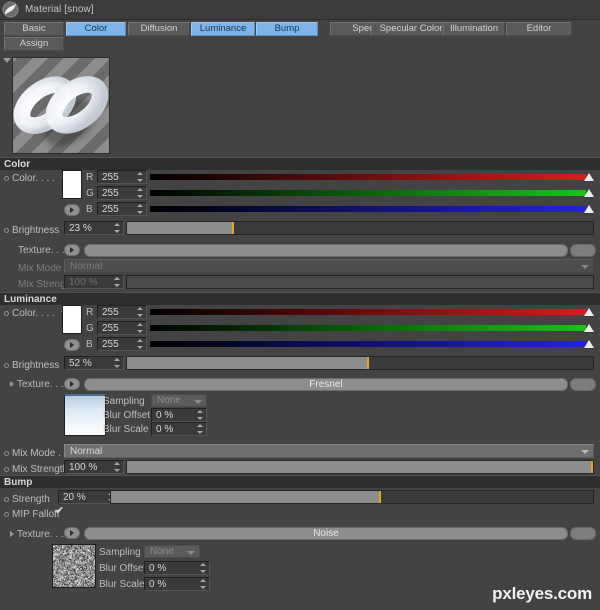 This screenshot has width=600, height=610. What do you see at coordinates (360, 228) in the screenshot?
I see `color-brightness-slider` at bounding box center [360, 228].